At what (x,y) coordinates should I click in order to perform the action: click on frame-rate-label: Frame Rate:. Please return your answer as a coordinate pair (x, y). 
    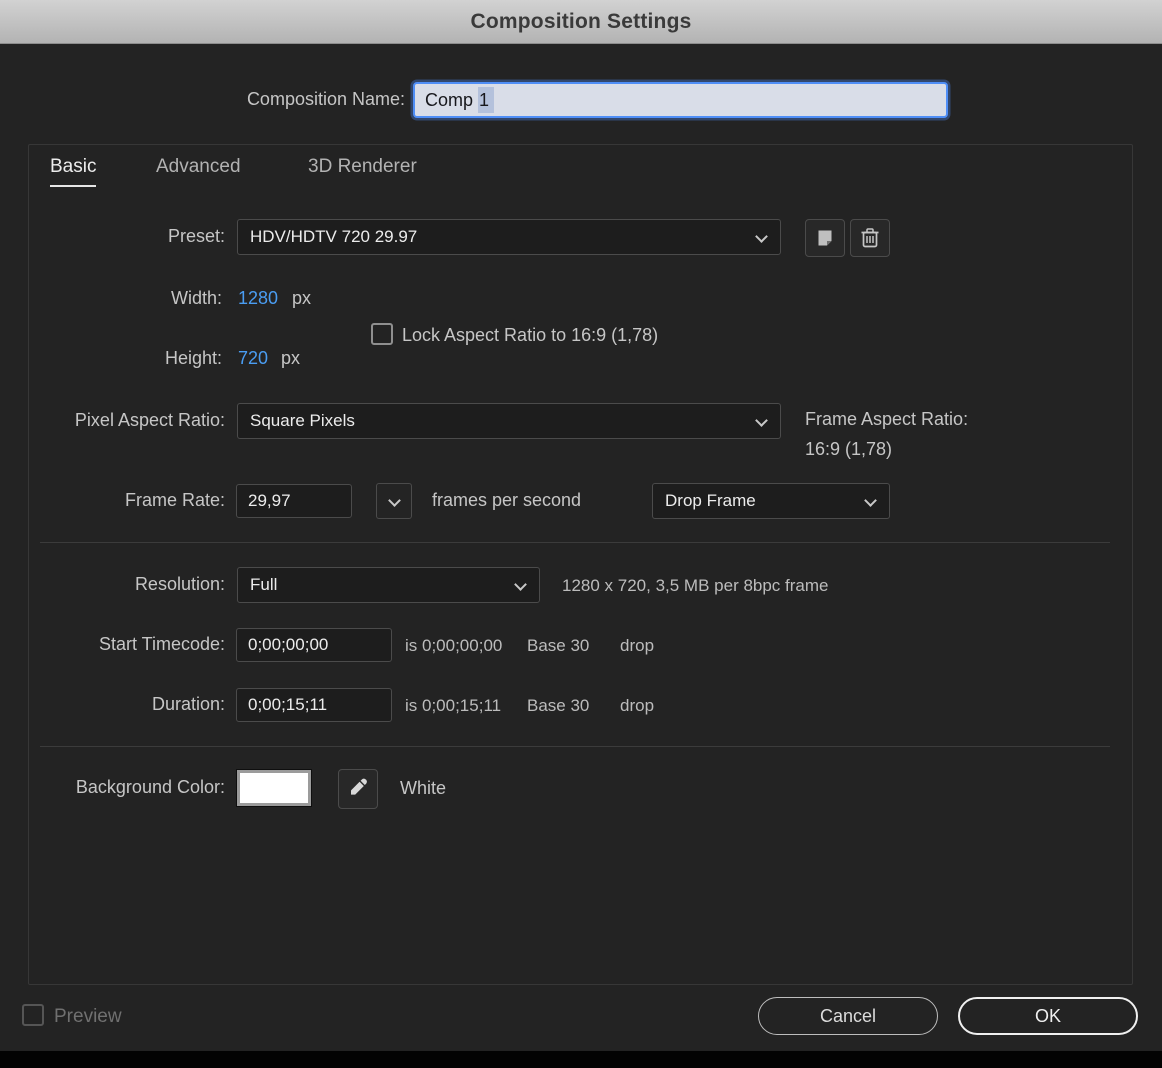
    Looking at the image, I should click on (174, 500).